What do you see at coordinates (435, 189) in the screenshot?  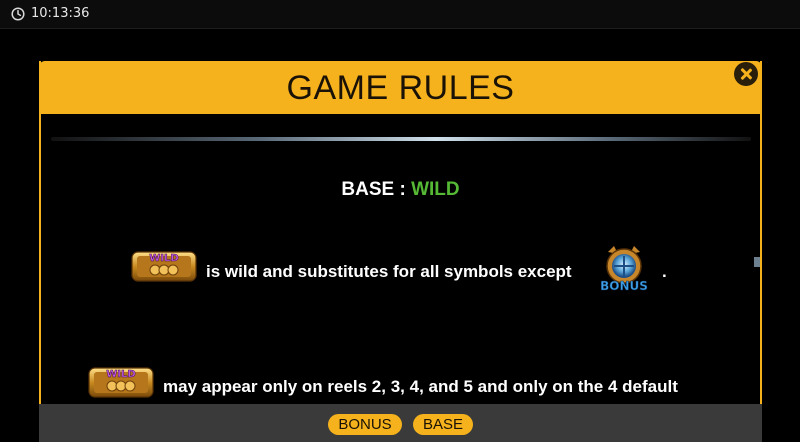 I see `heading-highlight: WILD` at bounding box center [435, 189].